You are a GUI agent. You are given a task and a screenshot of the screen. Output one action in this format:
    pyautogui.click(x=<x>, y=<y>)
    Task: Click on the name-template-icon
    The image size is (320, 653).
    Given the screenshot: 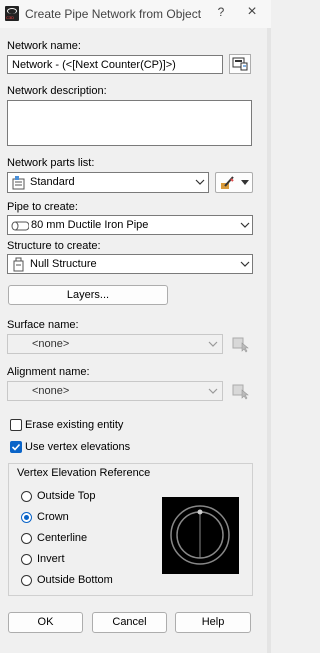 What is the action you would take?
    pyautogui.click(x=240, y=64)
    